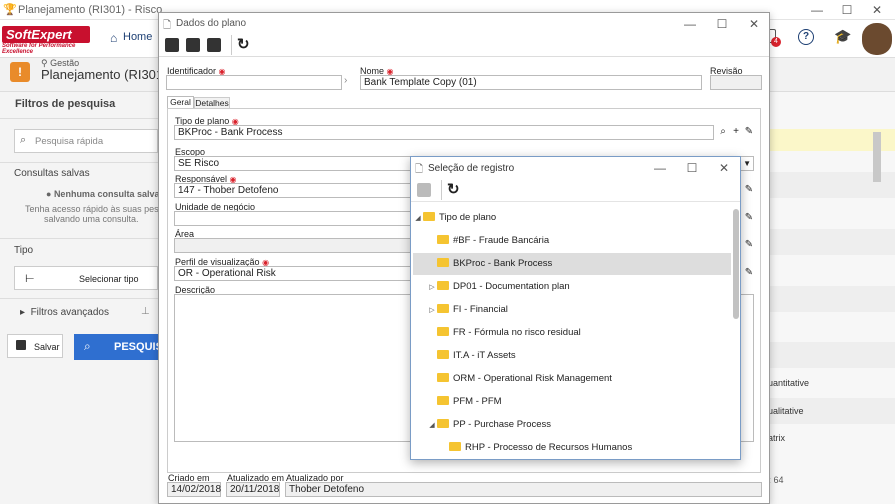 The image size is (895, 504). I want to click on plan-type-field: BKProc - Bank Process, so click(444, 132).